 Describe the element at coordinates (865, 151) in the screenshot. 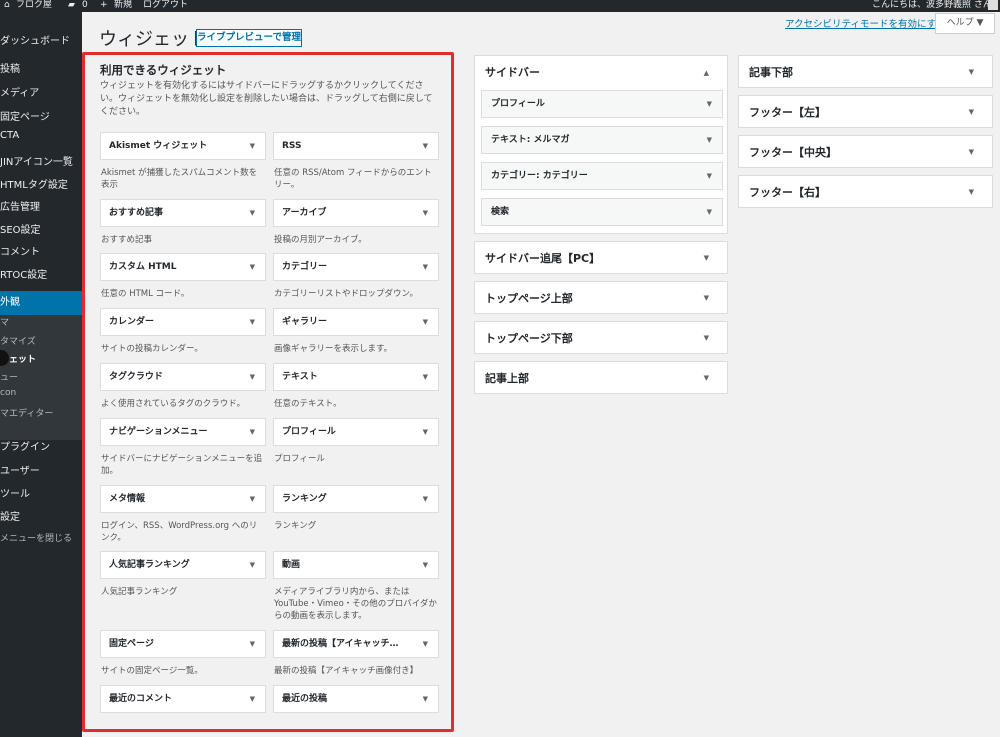

I see `widget-area: フッター【中央】 ▼` at that location.